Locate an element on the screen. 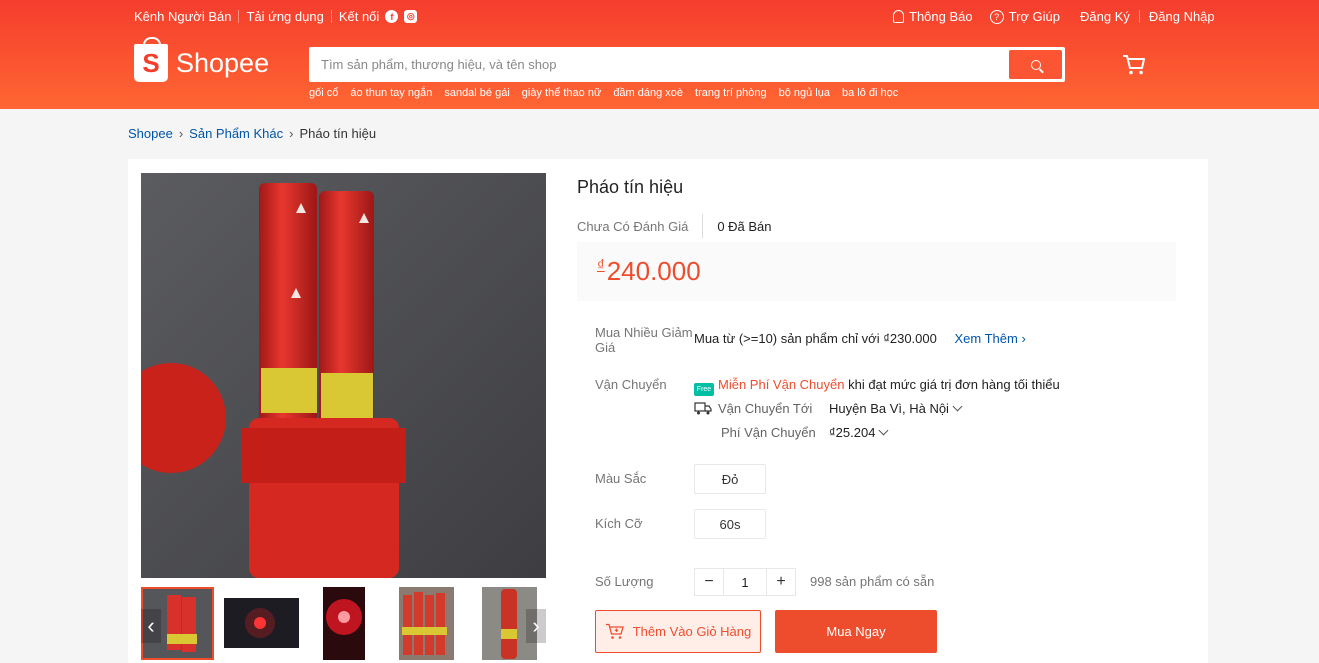  facebook-icon: f is located at coordinates (392, 16).